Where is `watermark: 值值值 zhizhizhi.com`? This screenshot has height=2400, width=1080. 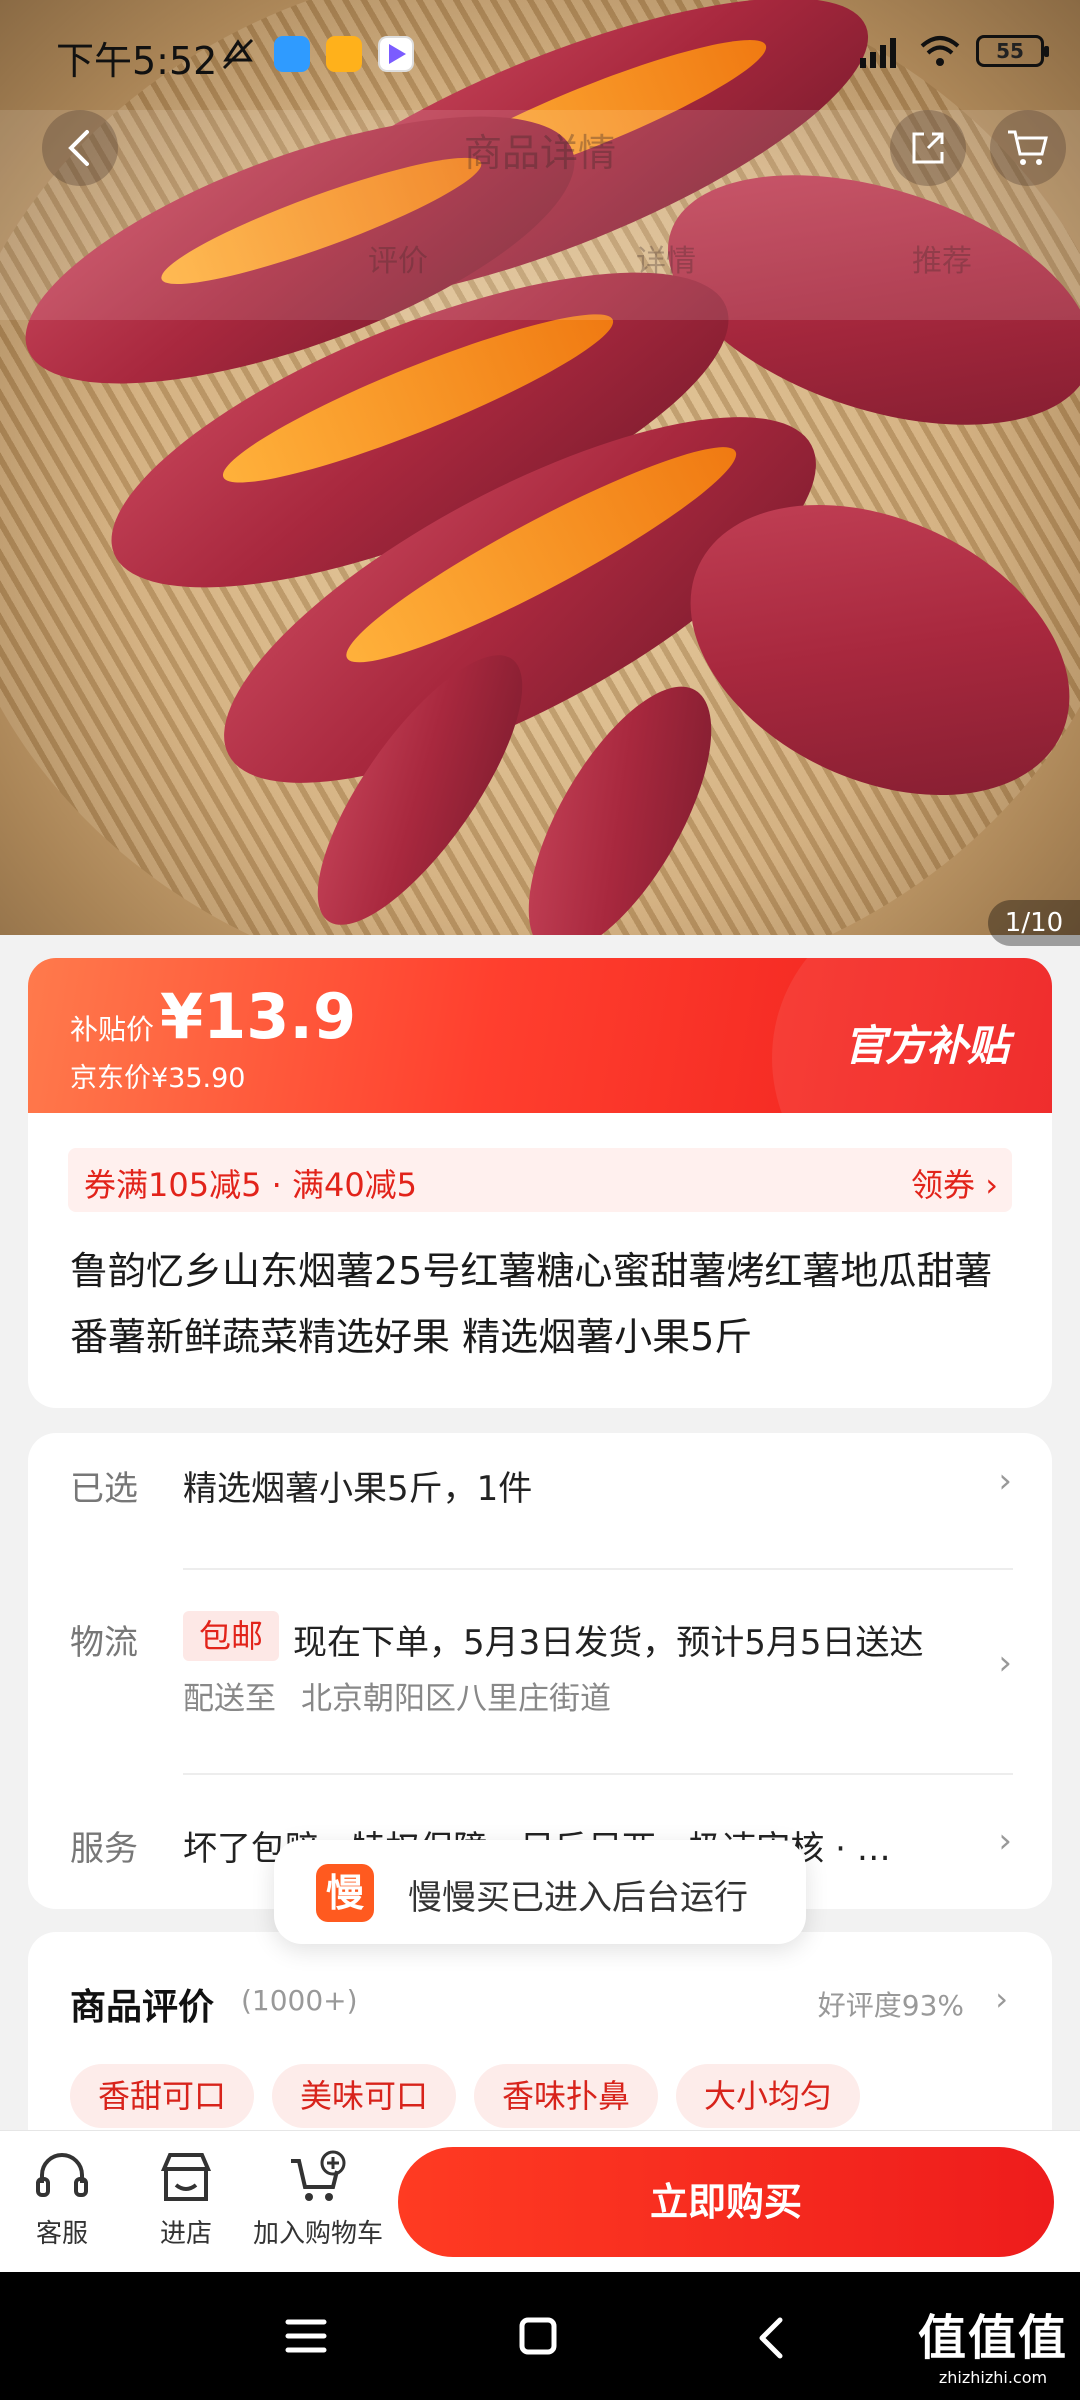 watermark: 值值值 zhizhizhi.com is located at coordinates (993, 2342).